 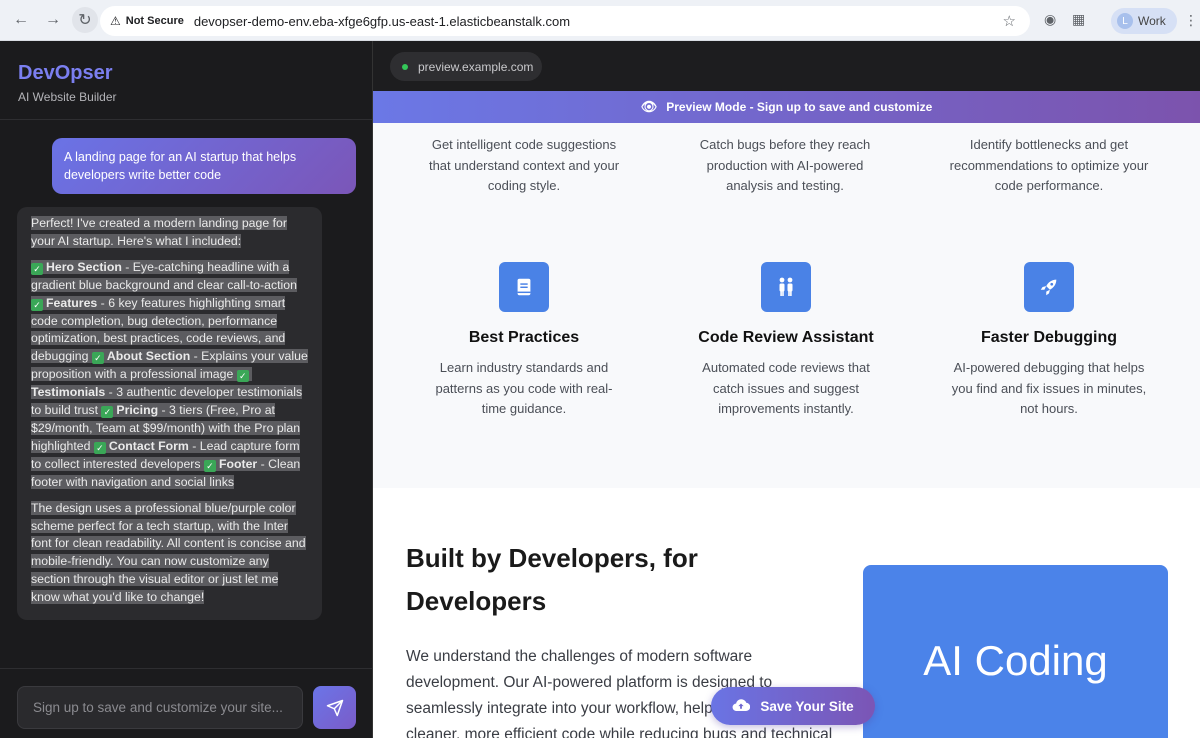 I want to click on section-name: Footer, so click(x=238, y=463).